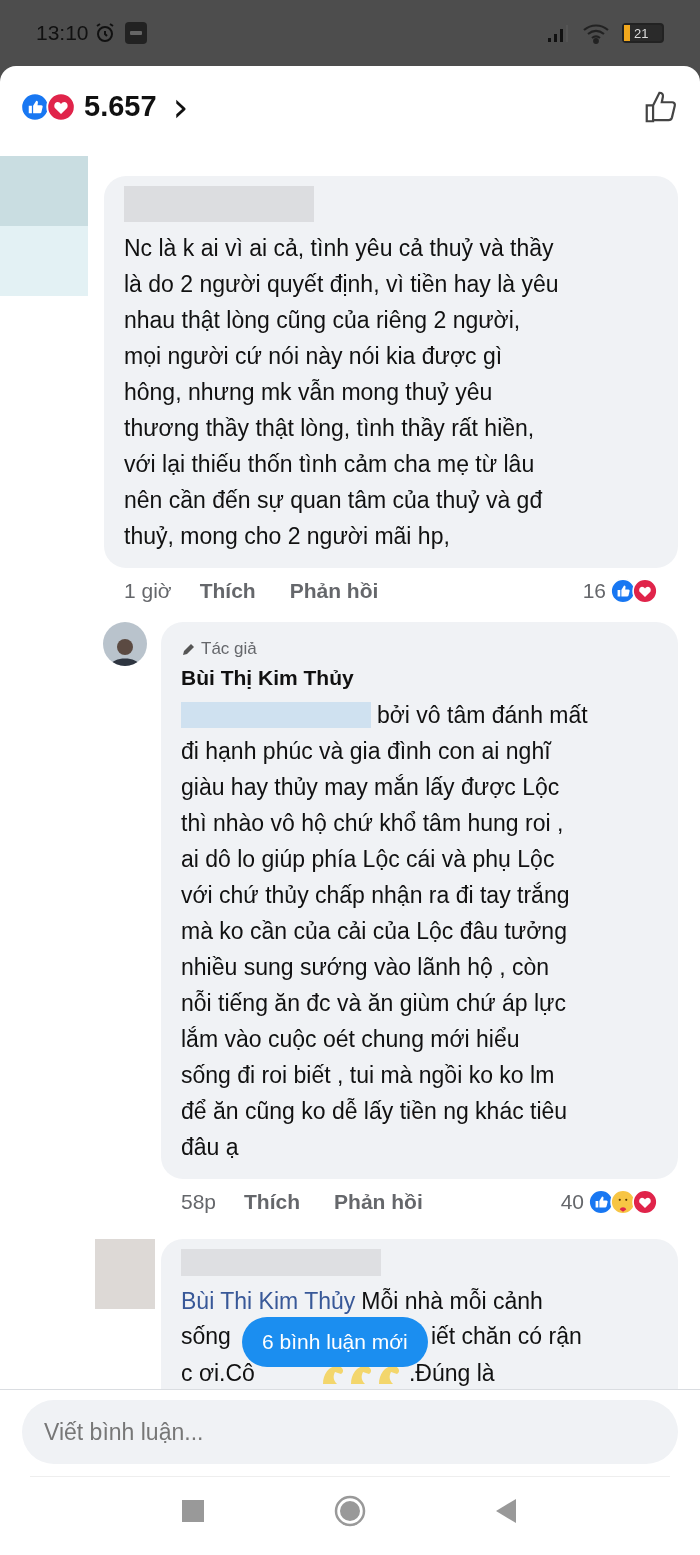 This screenshot has width=700, height=1555. I want to click on comment-text-line: nhiều sung sướng vào lãnh hộ , còn, so click(365, 967).